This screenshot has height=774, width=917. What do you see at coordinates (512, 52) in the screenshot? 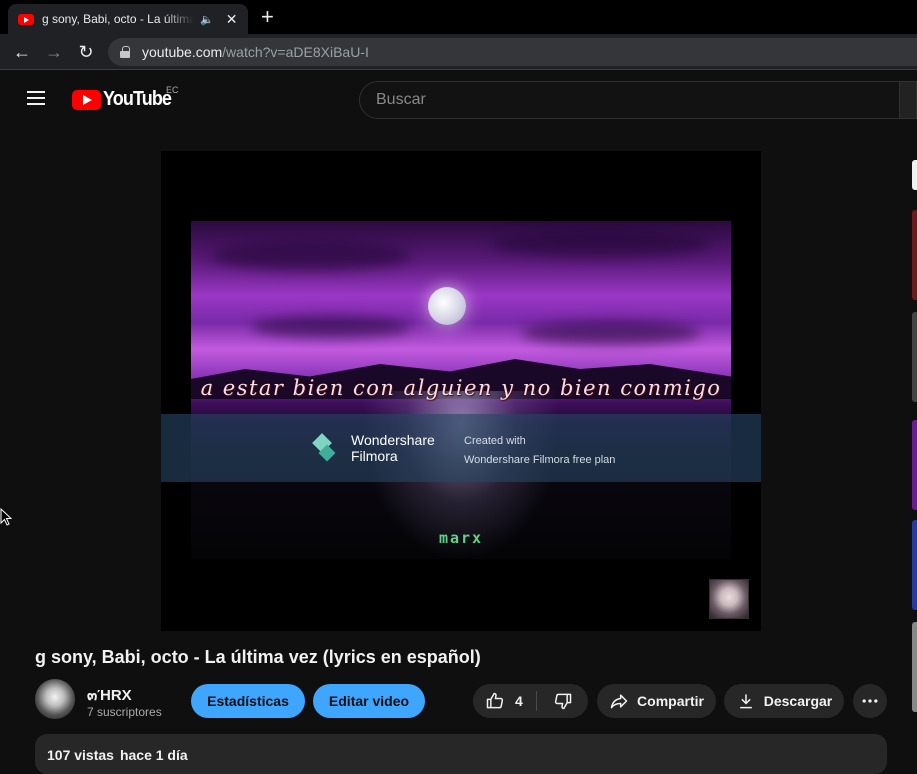
I see `address-bar: youtube.com/watch?v=aDE8XiBaU-I` at bounding box center [512, 52].